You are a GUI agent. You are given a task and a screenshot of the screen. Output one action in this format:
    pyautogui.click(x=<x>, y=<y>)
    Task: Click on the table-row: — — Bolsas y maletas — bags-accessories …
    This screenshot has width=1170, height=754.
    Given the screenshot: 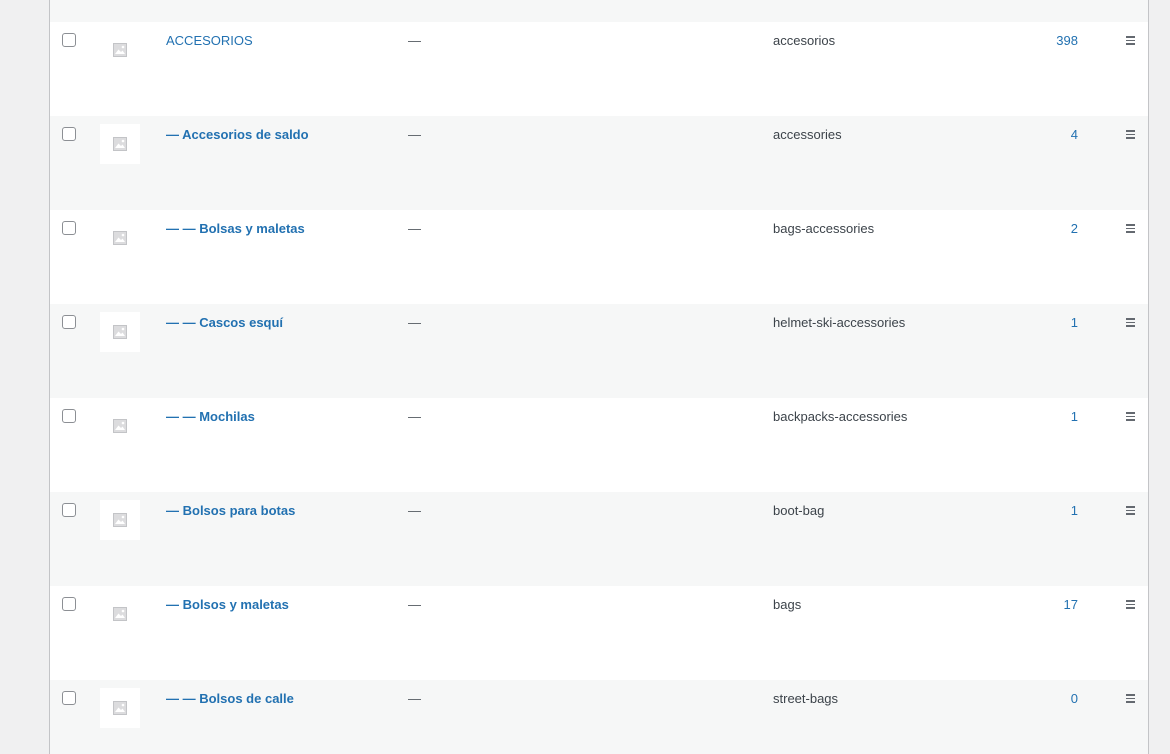 What is the action you would take?
    pyautogui.click(x=599, y=257)
    